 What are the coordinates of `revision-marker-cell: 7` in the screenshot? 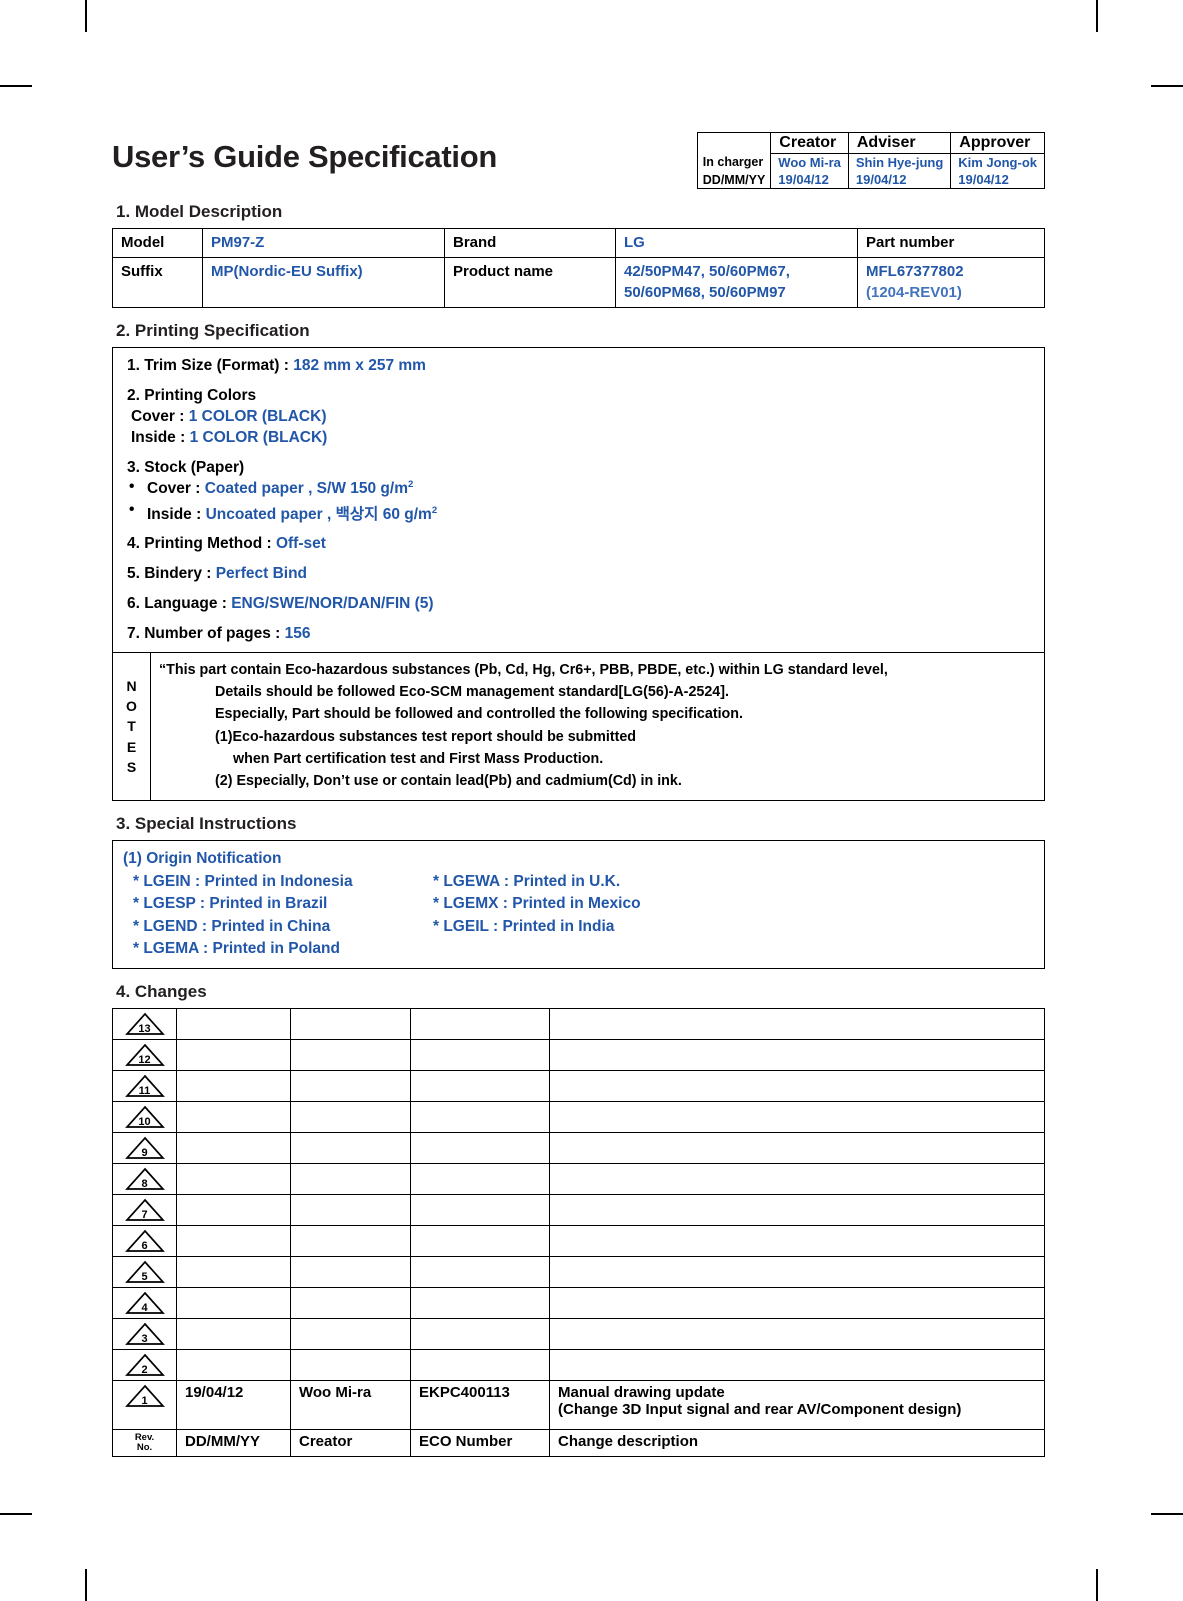 It's located at (144, 1210).